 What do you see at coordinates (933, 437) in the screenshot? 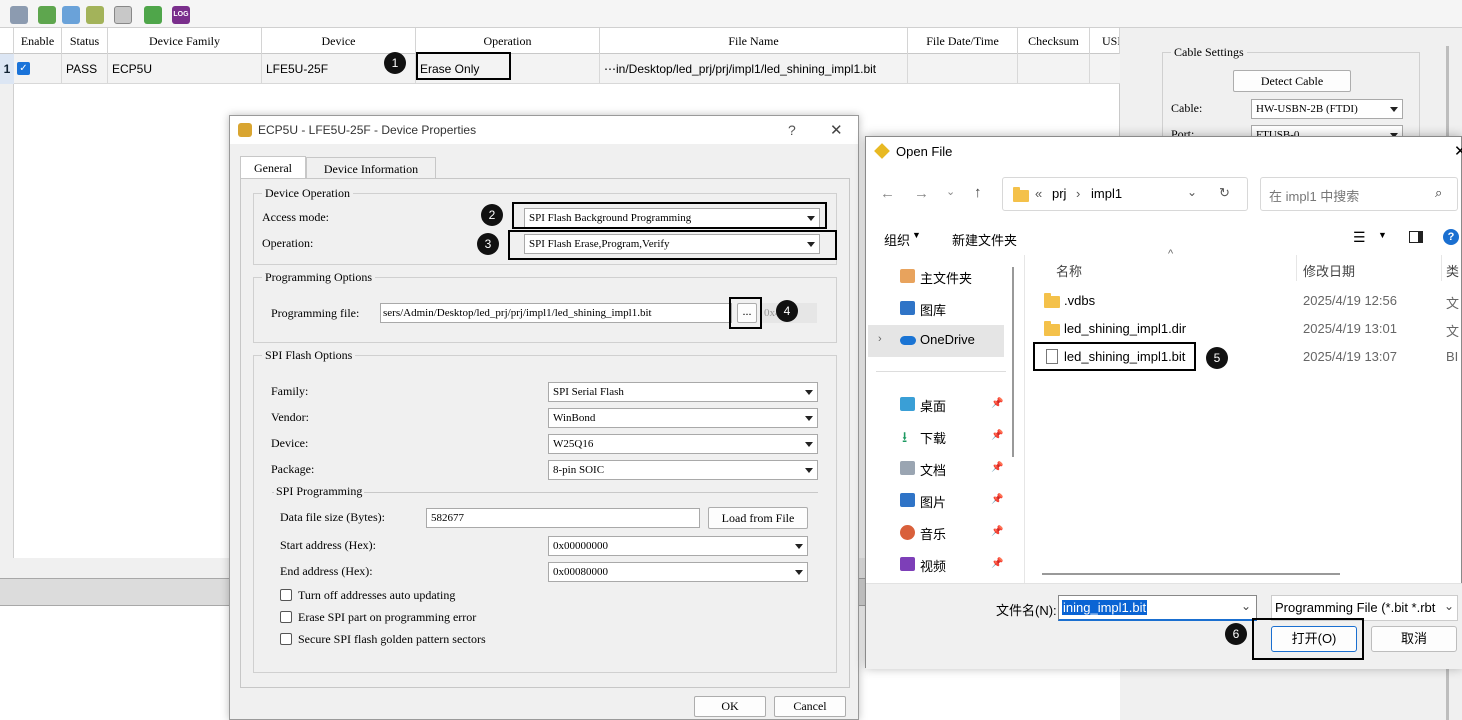
I see `nav-item-downloads: 下载` at bounding box center [933, 437].